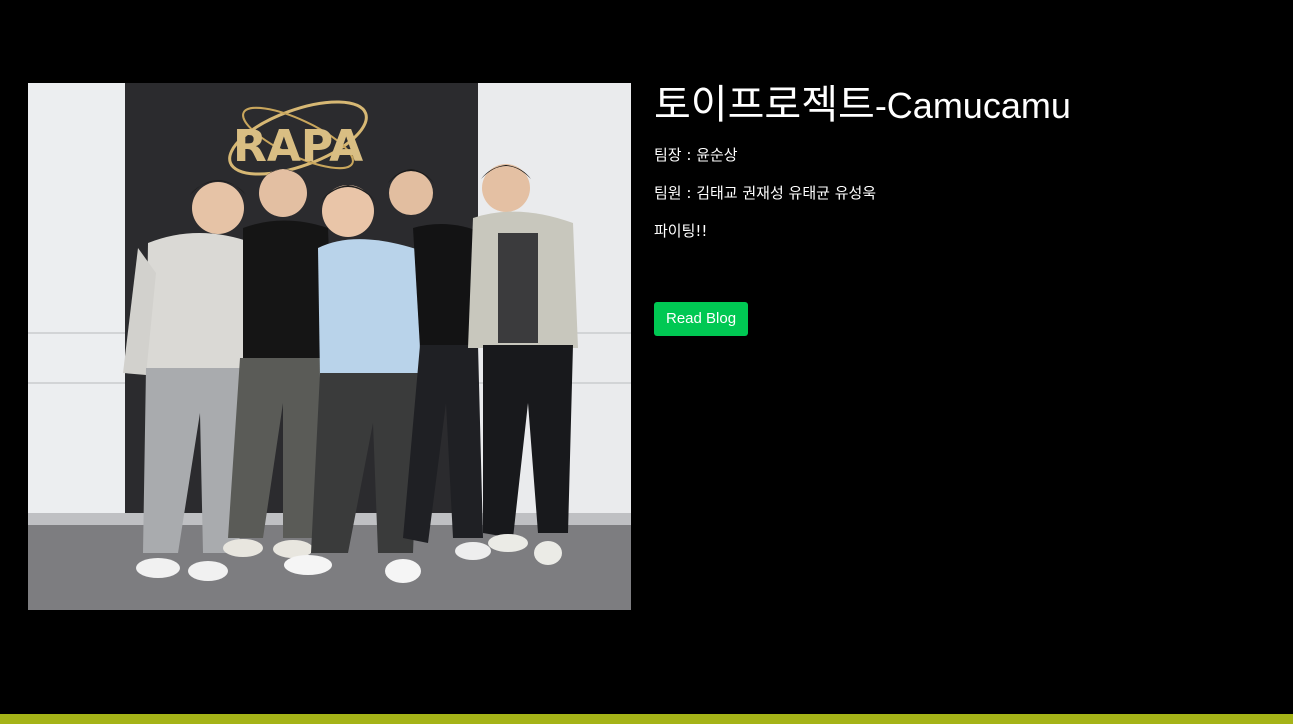 The height and width of the screenshot is (724, 1293). What do you see at coordinates (696, 155) in the screenshot?
I see `team-leader-text: 팀장 : 윤순상` at bounding box center [696, 155].